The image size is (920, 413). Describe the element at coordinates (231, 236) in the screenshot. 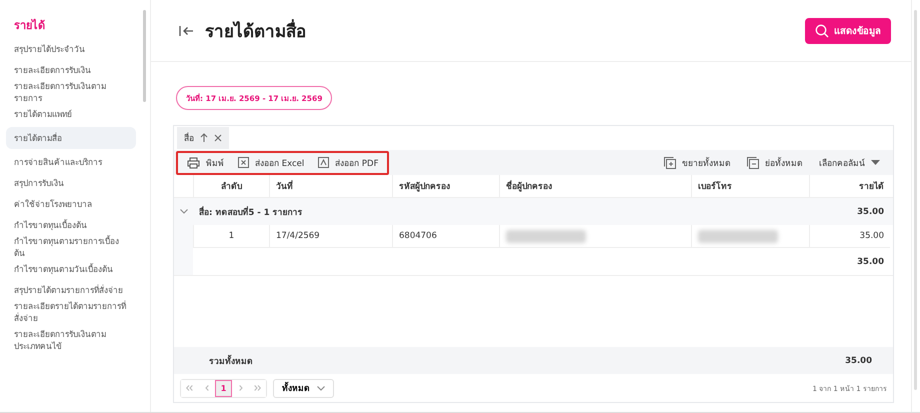

I see `table-cell: 1` at that location.